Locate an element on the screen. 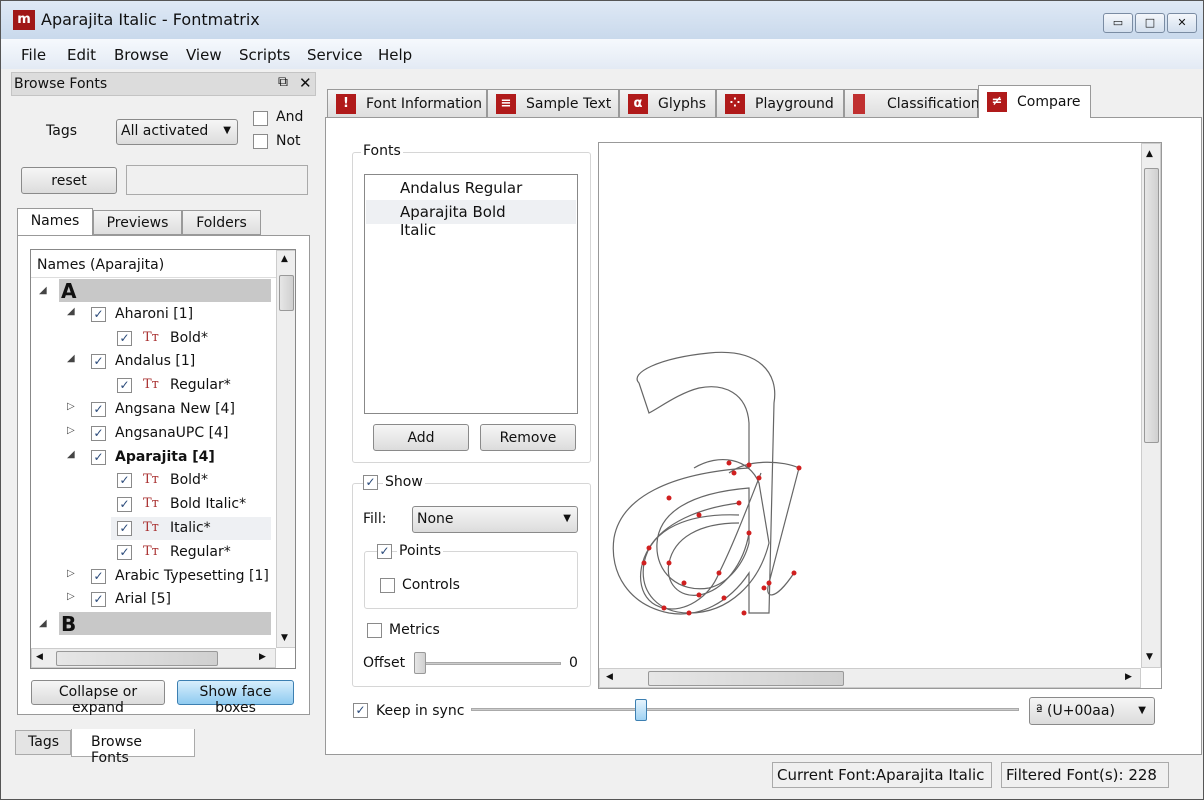 This screenshot has height=800, width=1204. menu-help: Help is located at coordinates (395, 55).